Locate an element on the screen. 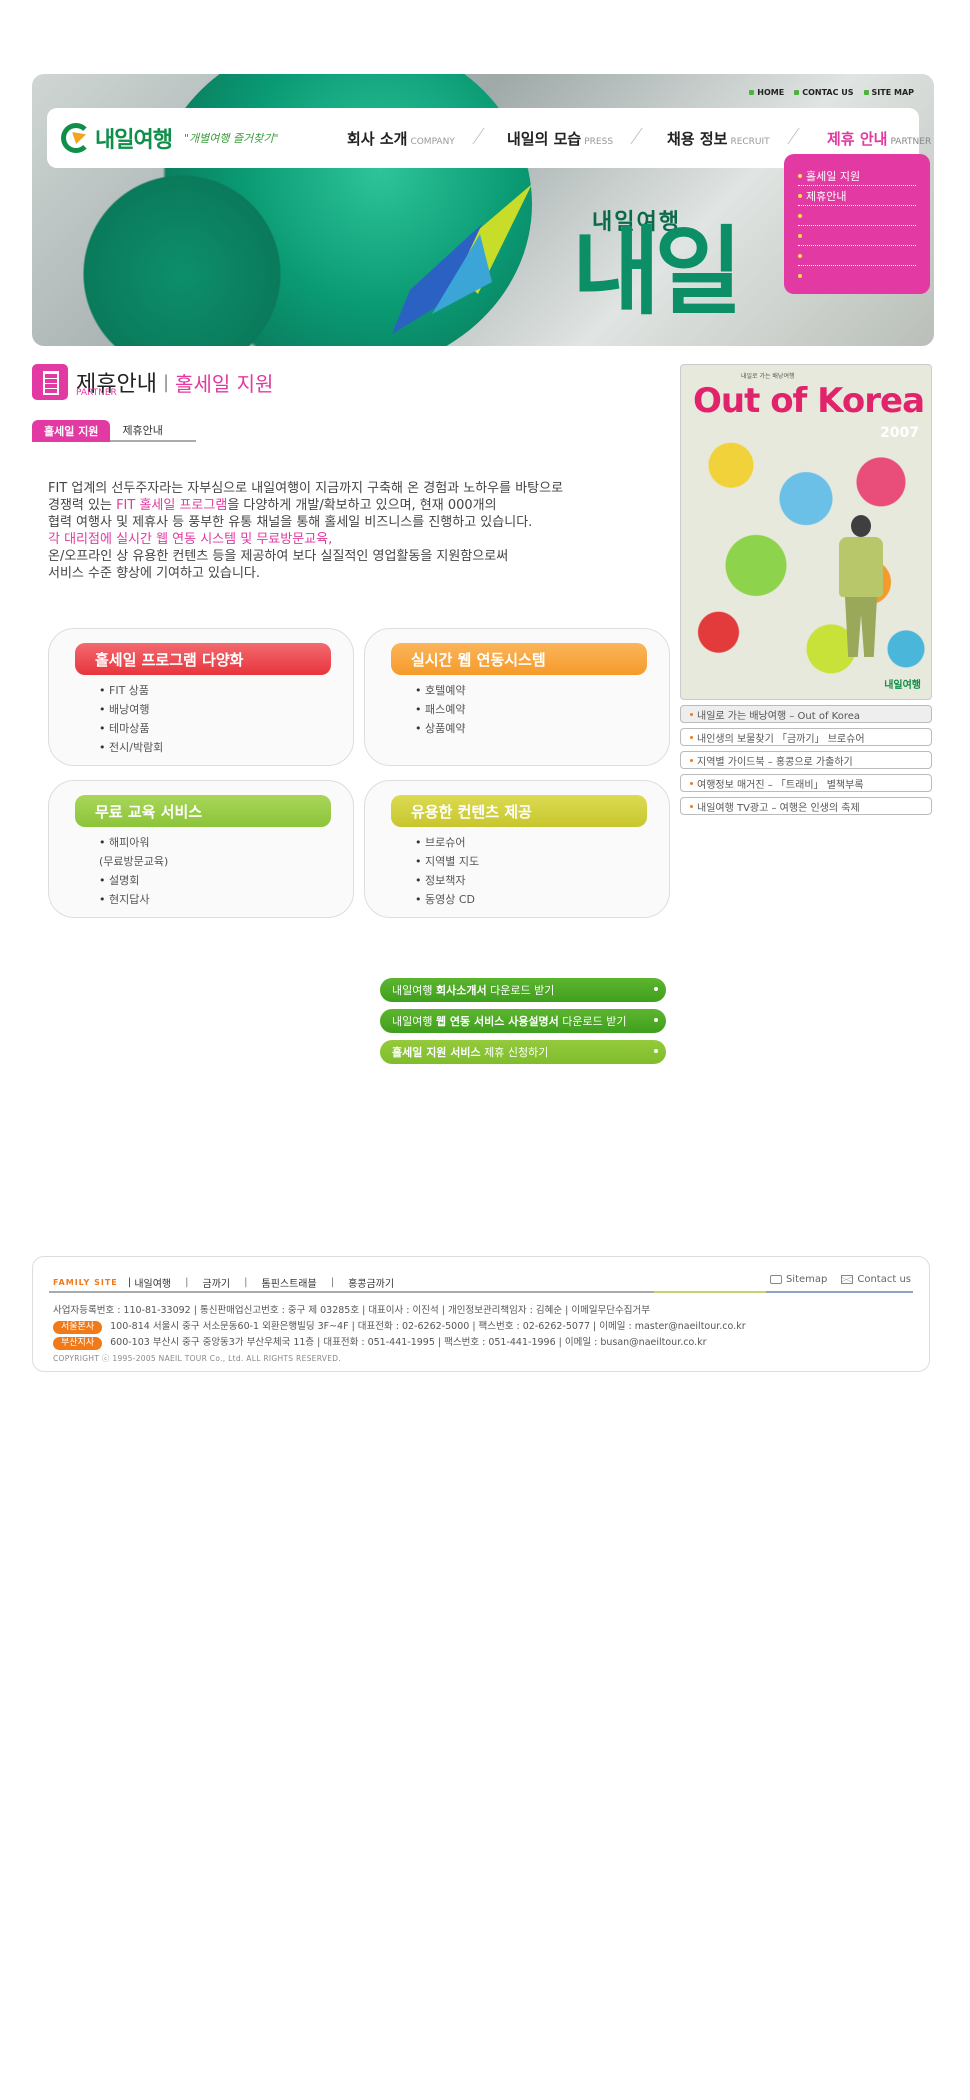 Image resolution: width=970 pixels, height=2100 pixels. mail-icon is located at coordinates (847, 1279).